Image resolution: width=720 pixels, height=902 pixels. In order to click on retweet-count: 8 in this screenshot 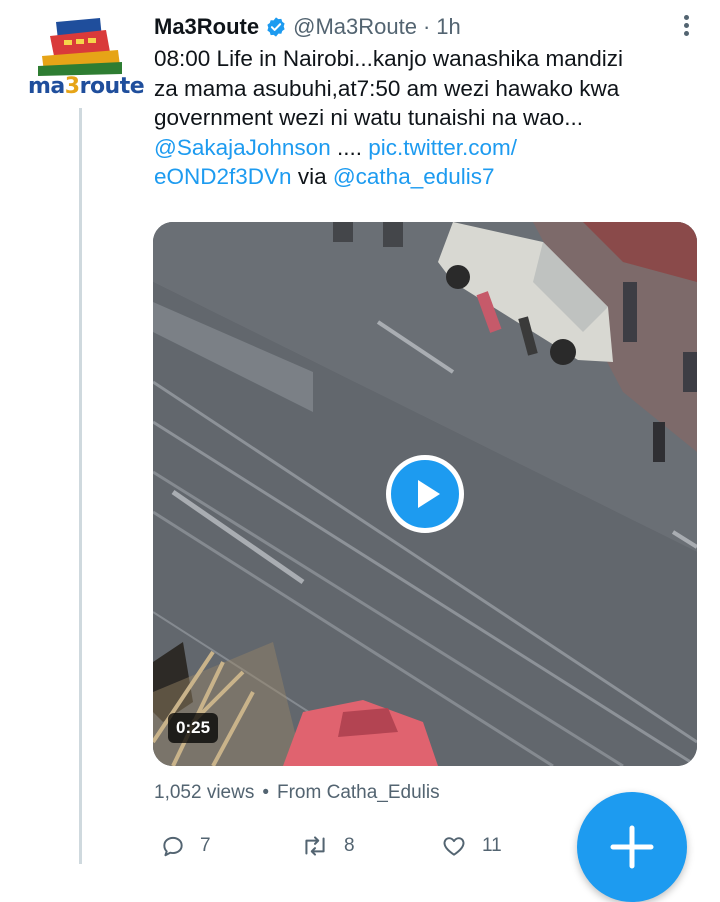, I will do `click(349, 845)`.